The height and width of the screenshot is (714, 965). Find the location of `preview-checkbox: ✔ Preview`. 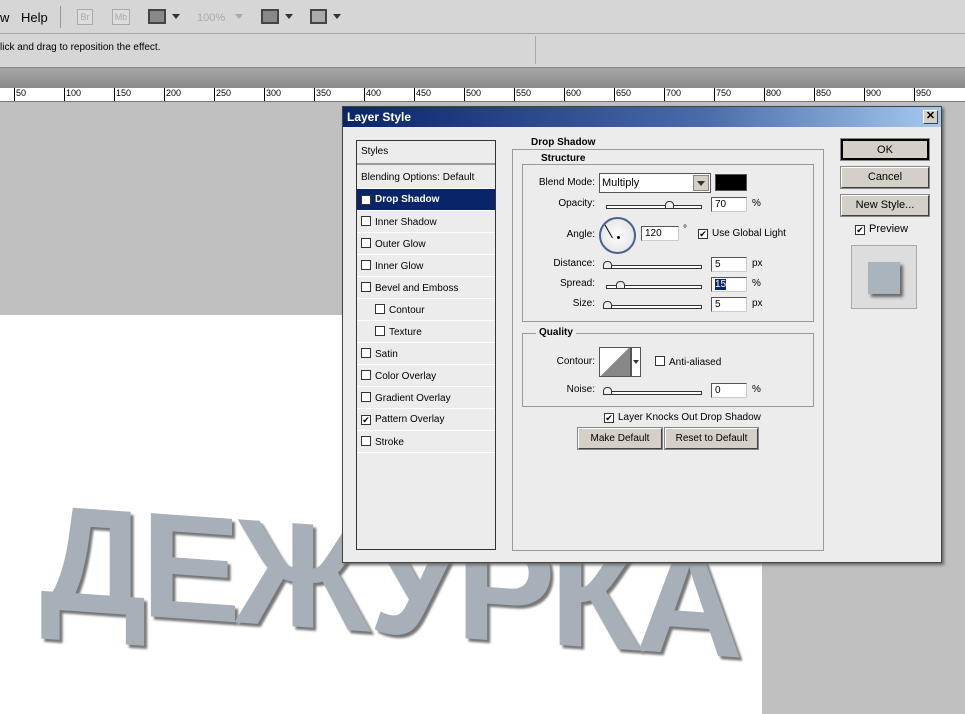

preview-checkbox: ✔ Preview is located at coordinates (881, 229).